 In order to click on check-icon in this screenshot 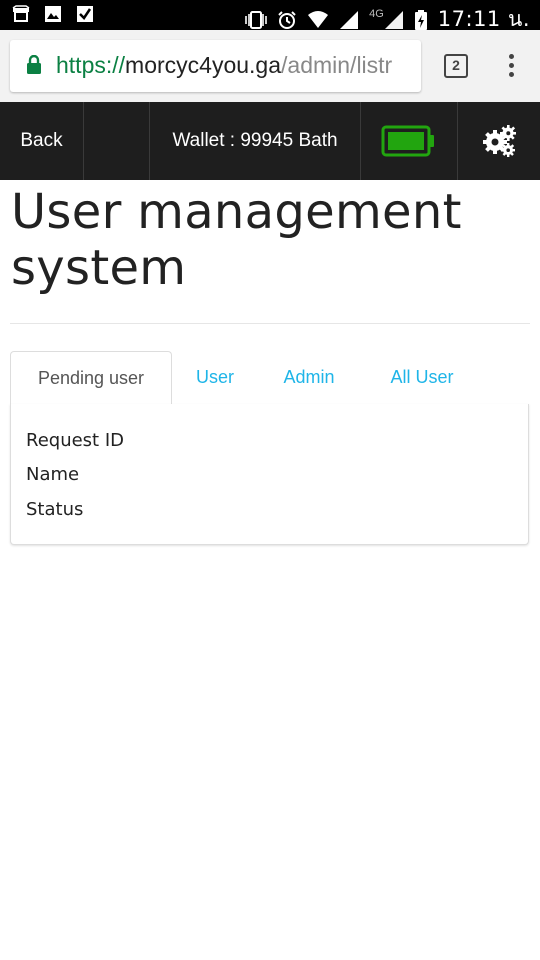, I will do `click(85, 14)`.